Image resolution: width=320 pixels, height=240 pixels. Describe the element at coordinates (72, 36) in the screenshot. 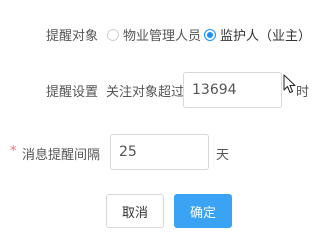

I see `target-label: 提醒对象` at that location.